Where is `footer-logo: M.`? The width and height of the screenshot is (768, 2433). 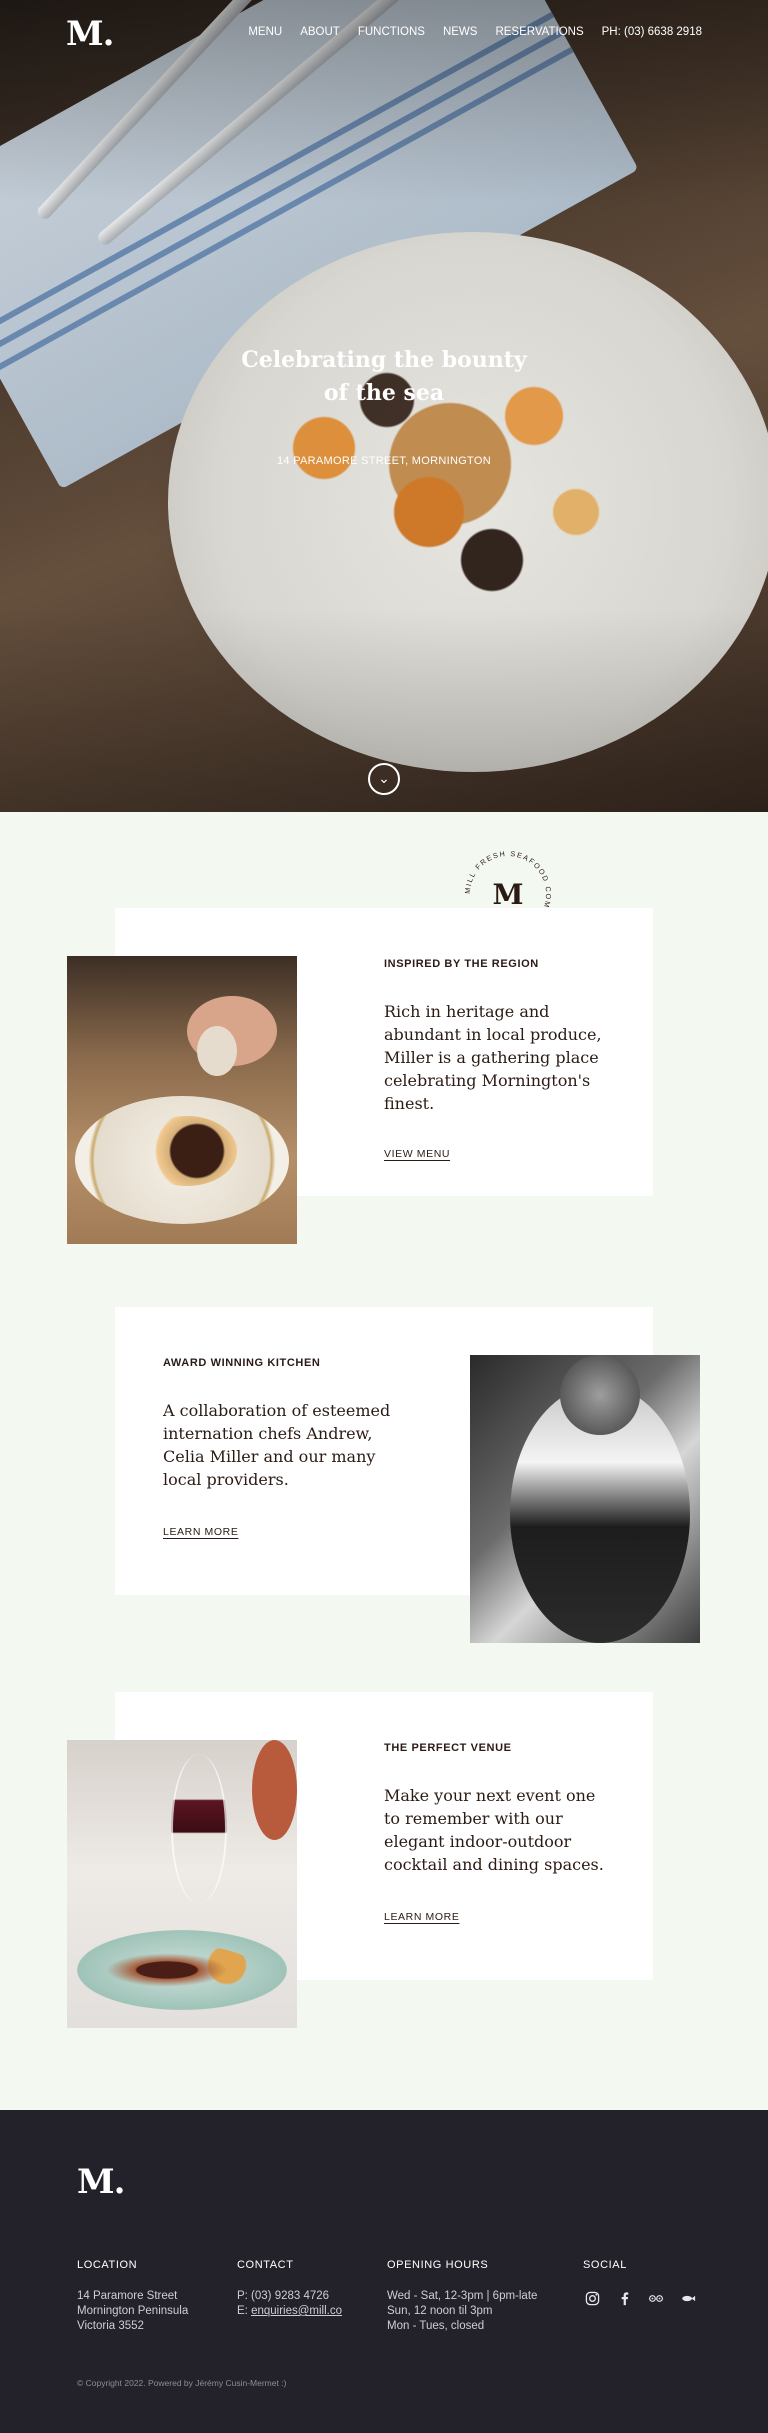 footer-logo: M. is located at coordinates (101, 2182).